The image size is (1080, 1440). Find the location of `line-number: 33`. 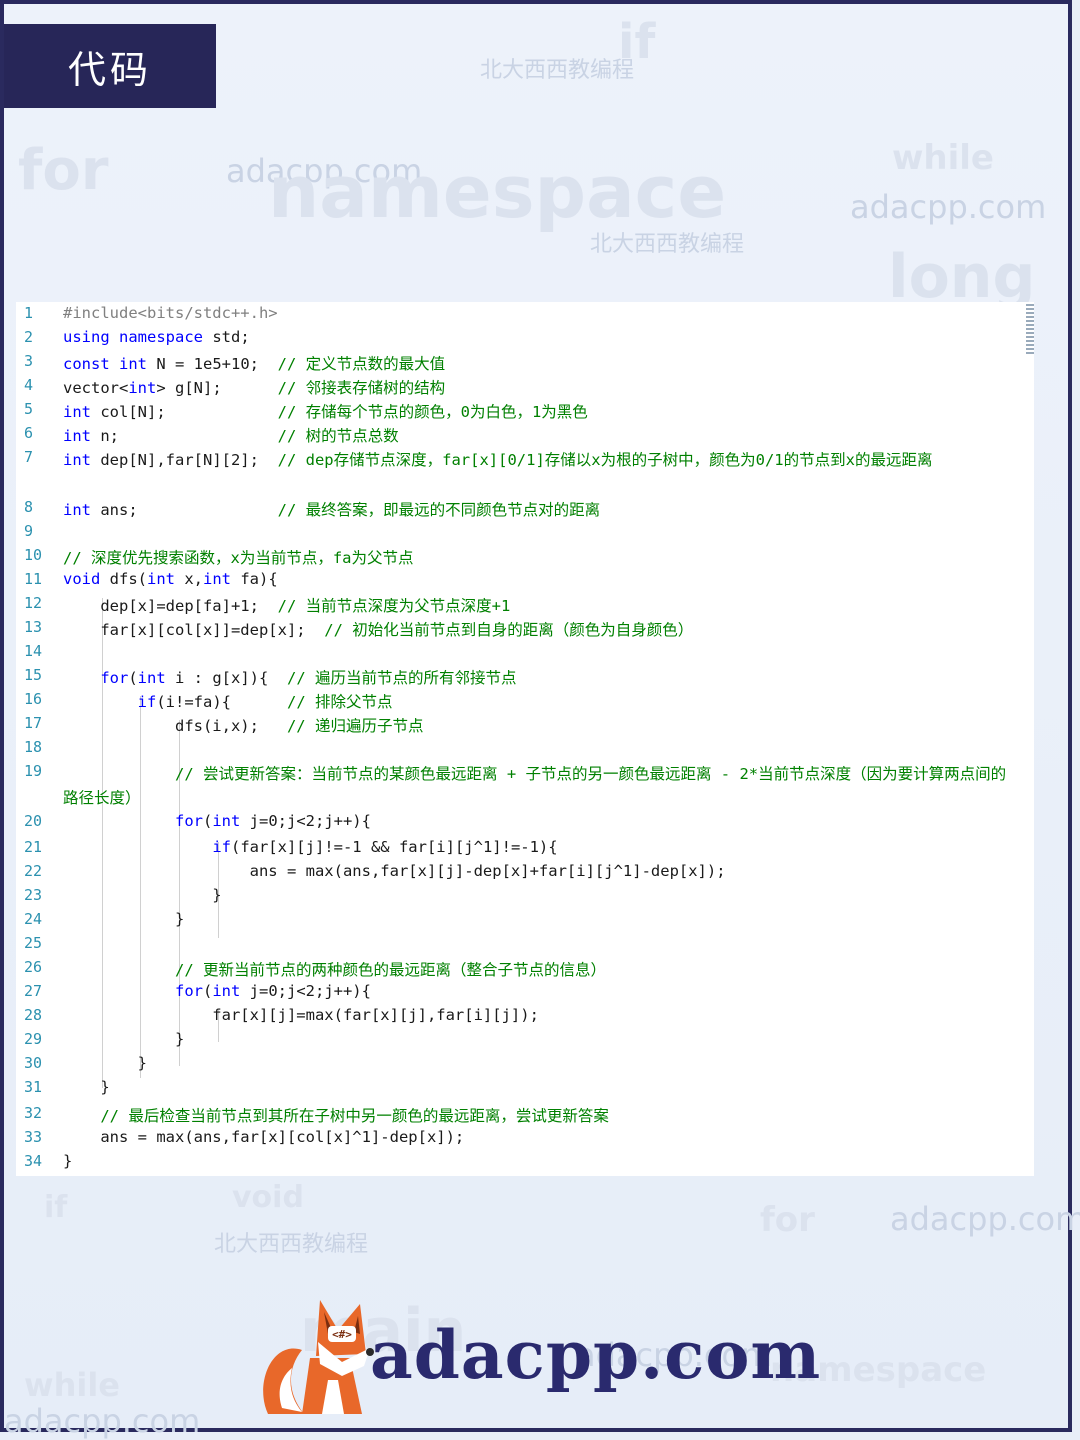

line-number: 33 is located at coordinates (33, 1137).